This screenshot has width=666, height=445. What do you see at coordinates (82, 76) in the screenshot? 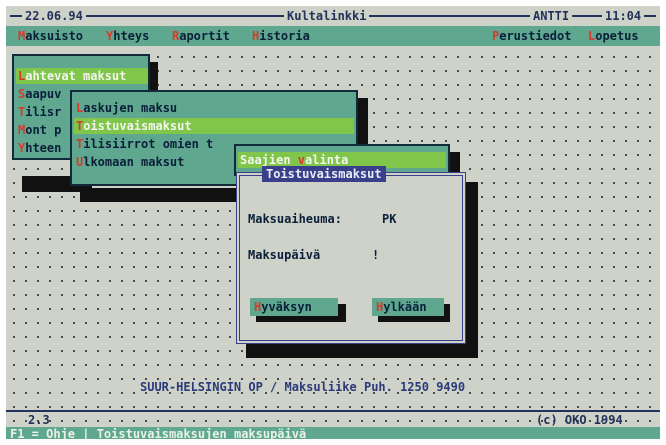
I see `menu1-item-lahtevat: Lahtevat maksut` at bounding box center [82, 76].